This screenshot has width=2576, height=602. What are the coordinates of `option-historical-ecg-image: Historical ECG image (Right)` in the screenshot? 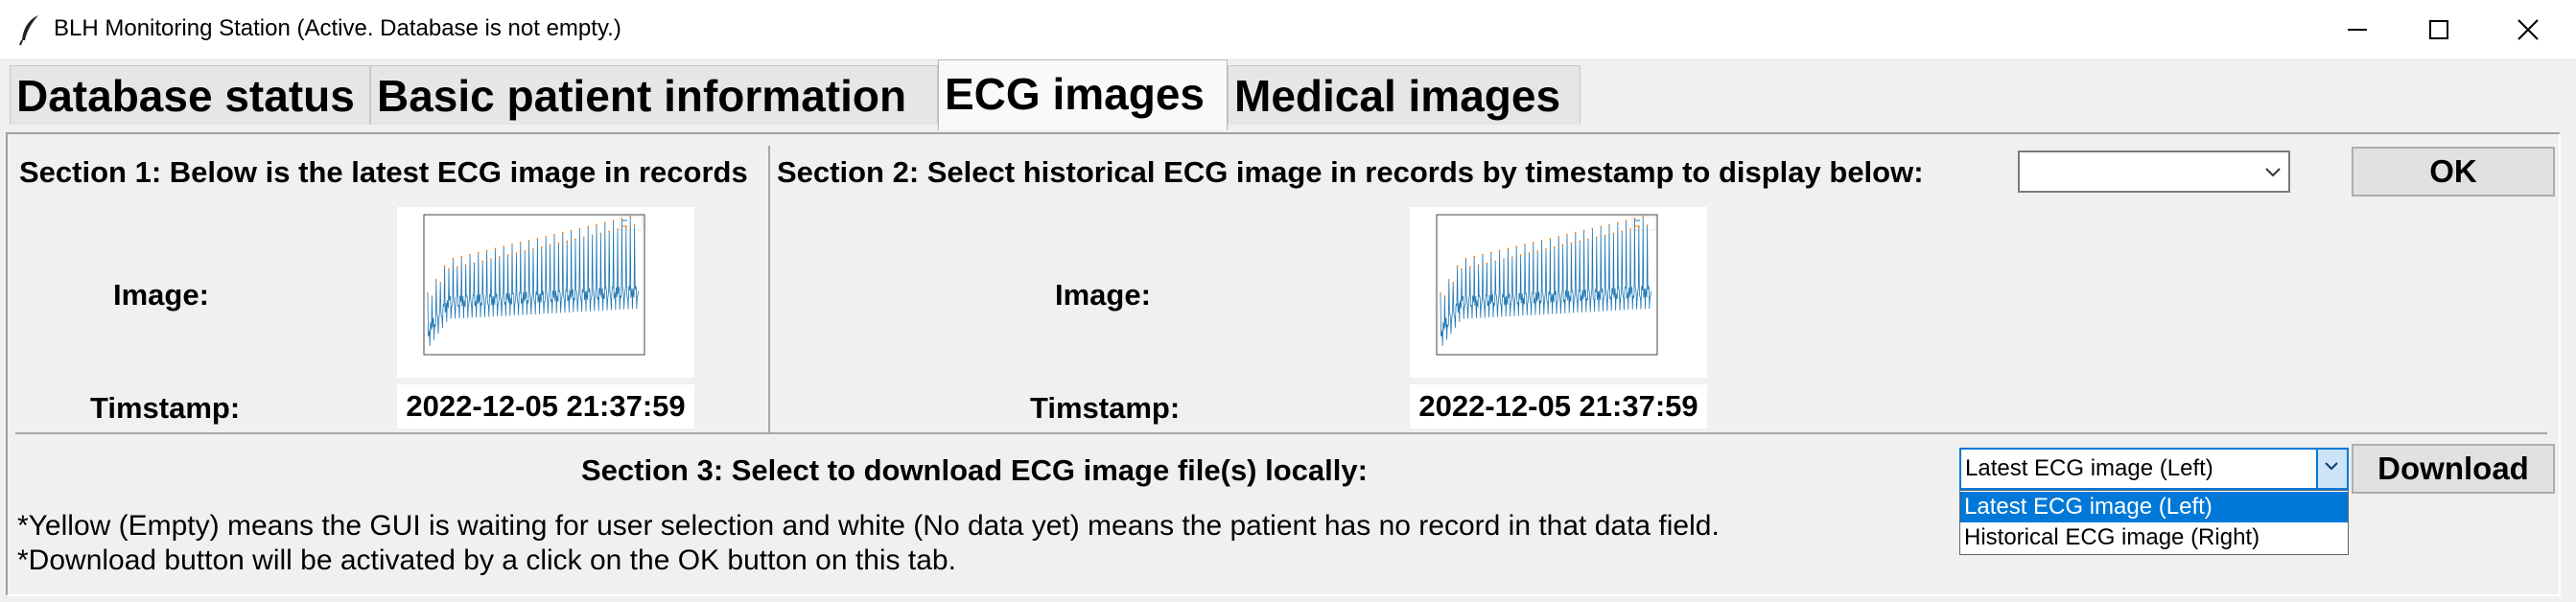 It's located at (2154, 537).